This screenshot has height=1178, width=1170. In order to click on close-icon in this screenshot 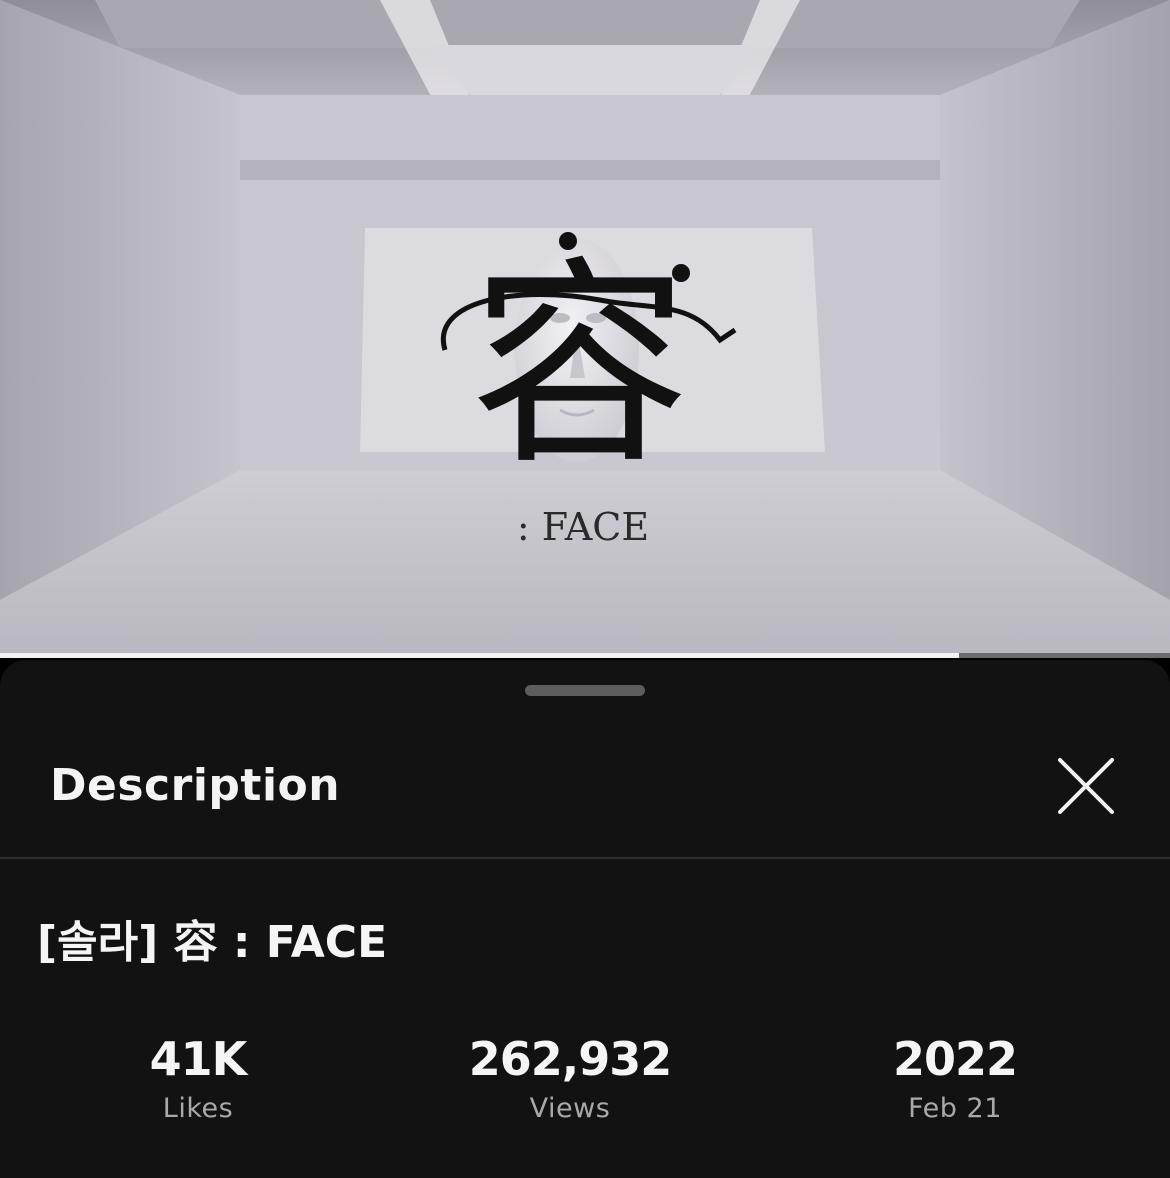, I will do `click(1086, 786)`.